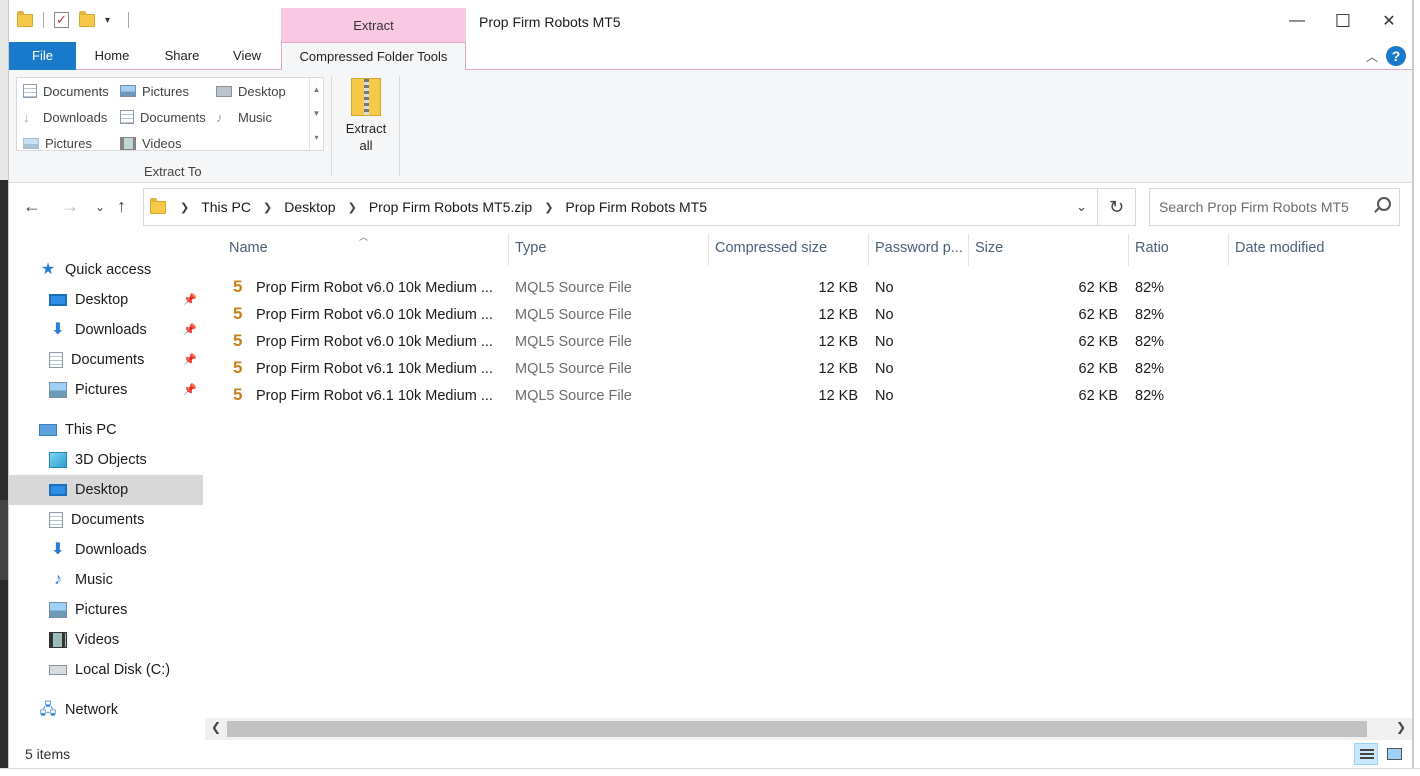 Image resolution: width=1420 pixels, height=776 pixels. What do you see at coordinates (107, 20) in the screenshot?
I see `customize-toolbar-dropdown: ▾` at bounding box center [107, 20].